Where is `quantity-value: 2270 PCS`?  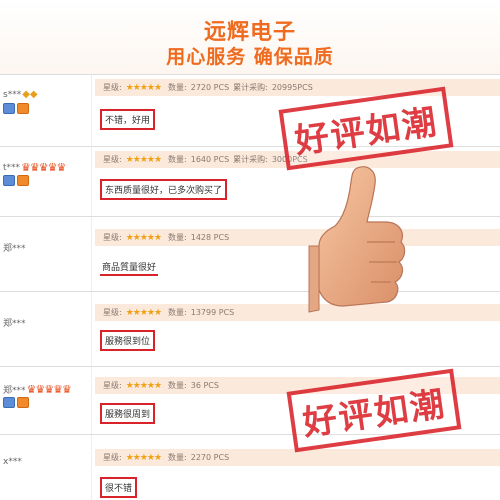 quantity-value: 2270 PCS is located at coordinates (210, 457).